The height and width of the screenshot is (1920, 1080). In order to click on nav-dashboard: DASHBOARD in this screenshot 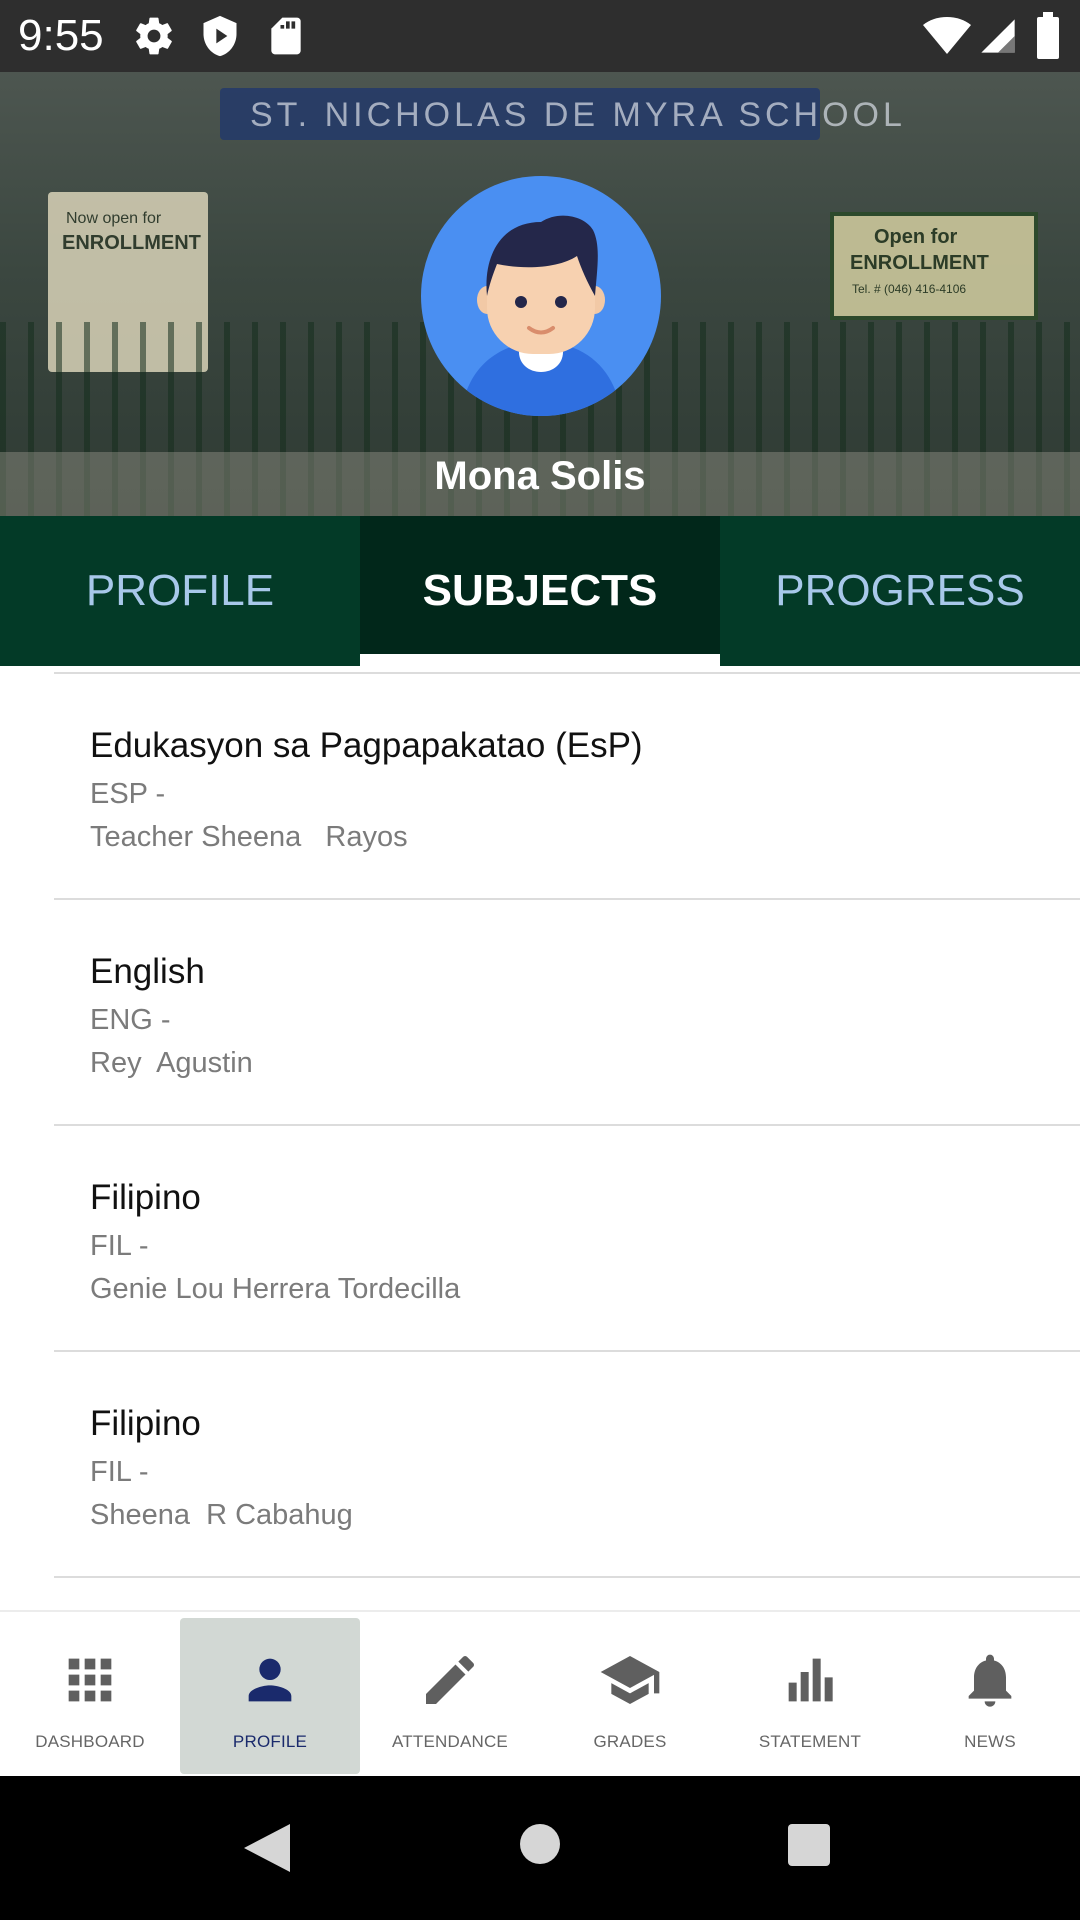, I will do `click(90, 1696)`.